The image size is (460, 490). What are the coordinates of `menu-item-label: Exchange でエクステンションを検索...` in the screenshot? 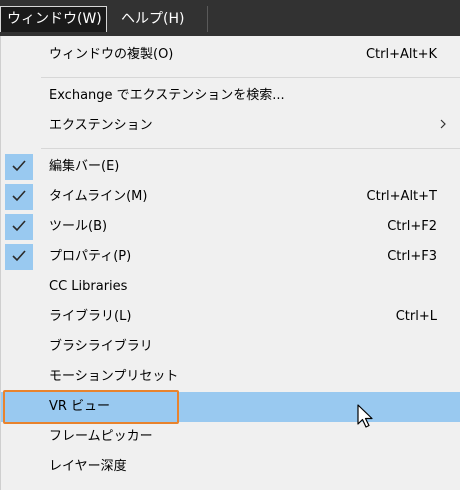 It's located at (167, 95).